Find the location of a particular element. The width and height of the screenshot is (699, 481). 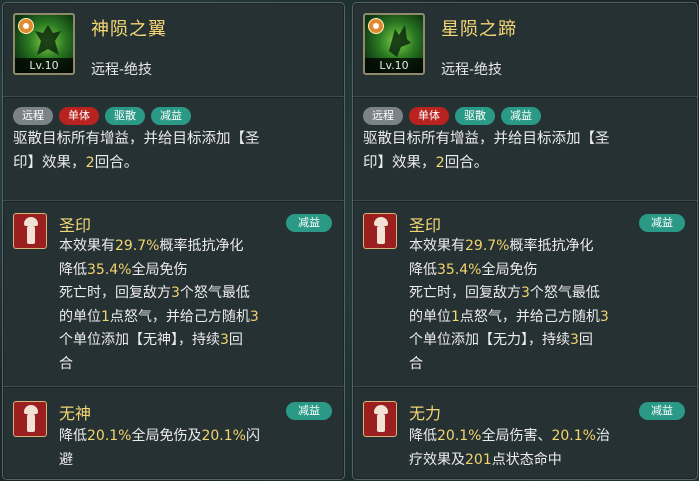

no-spirit-effect-icon is located at coordinates (30, 419).